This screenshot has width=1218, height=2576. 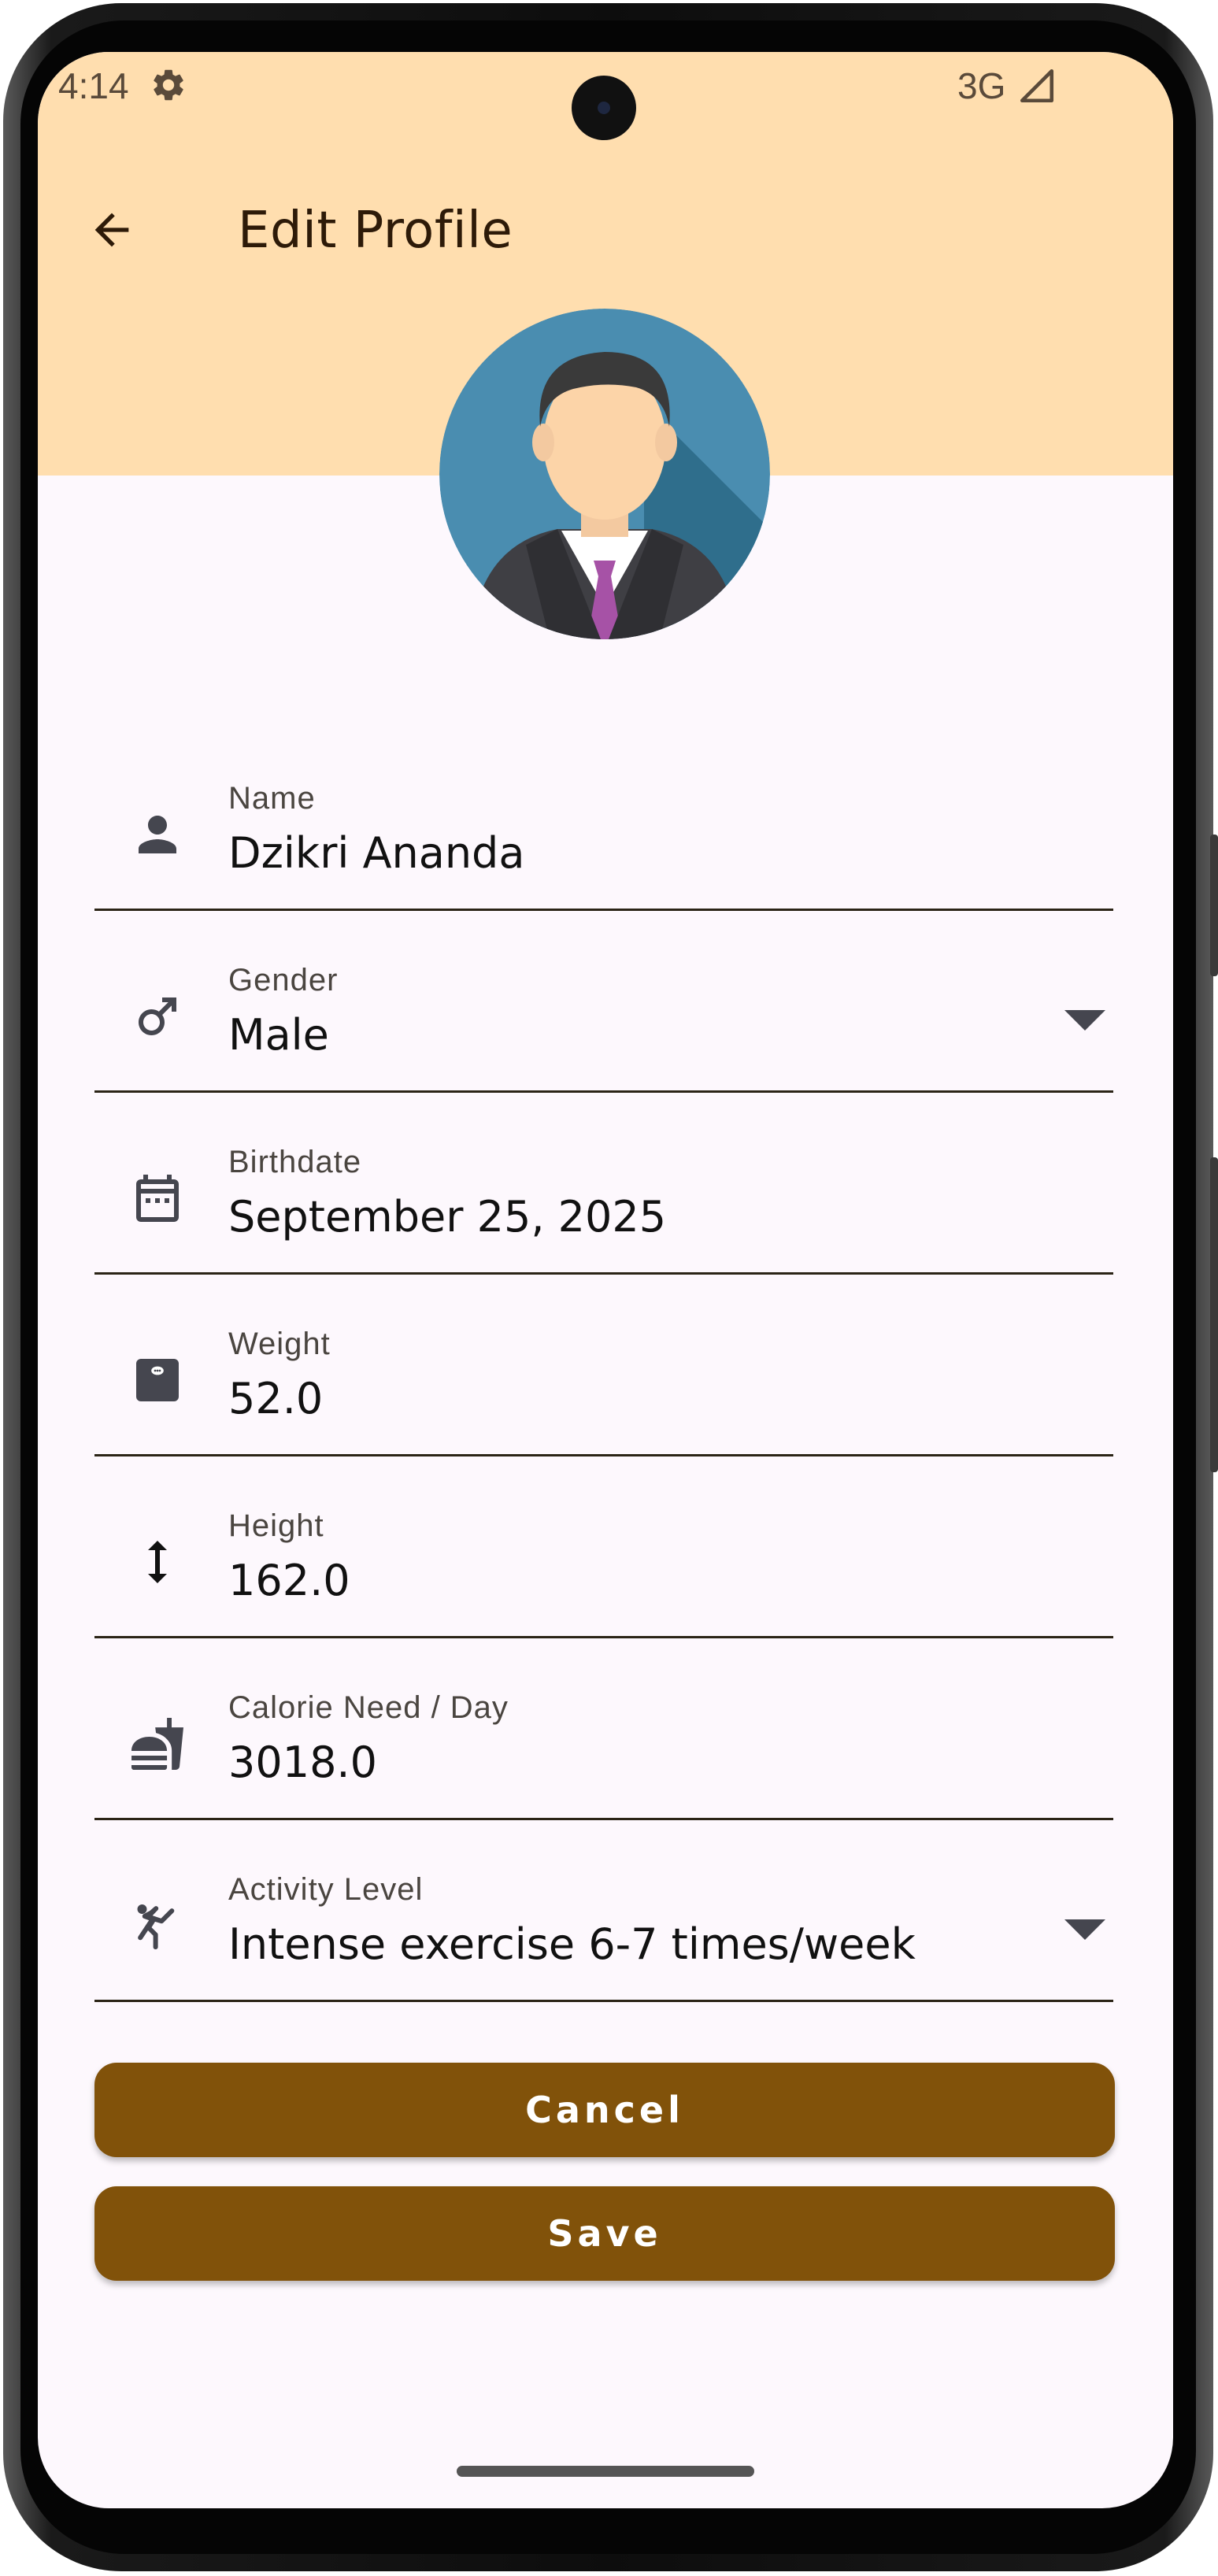 I want to click on gender-value: Male, so click(x=278, y=1035).